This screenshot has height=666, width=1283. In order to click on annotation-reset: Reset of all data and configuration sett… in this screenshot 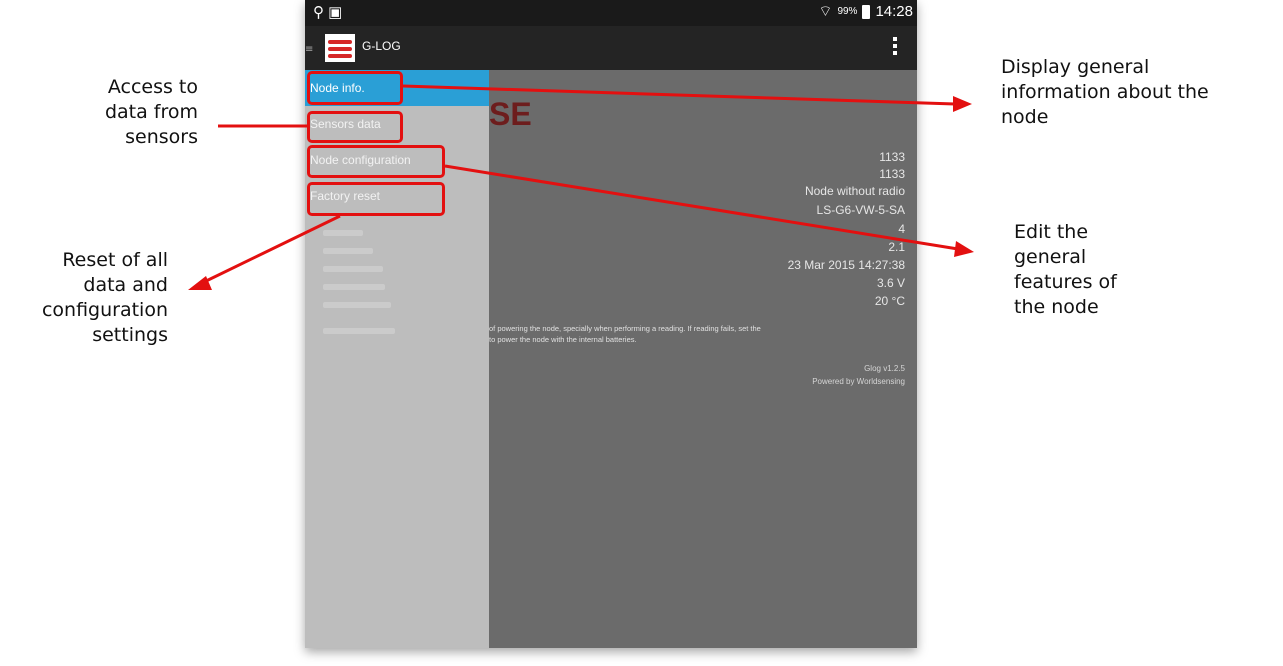, I will do `click(104, 297)`.